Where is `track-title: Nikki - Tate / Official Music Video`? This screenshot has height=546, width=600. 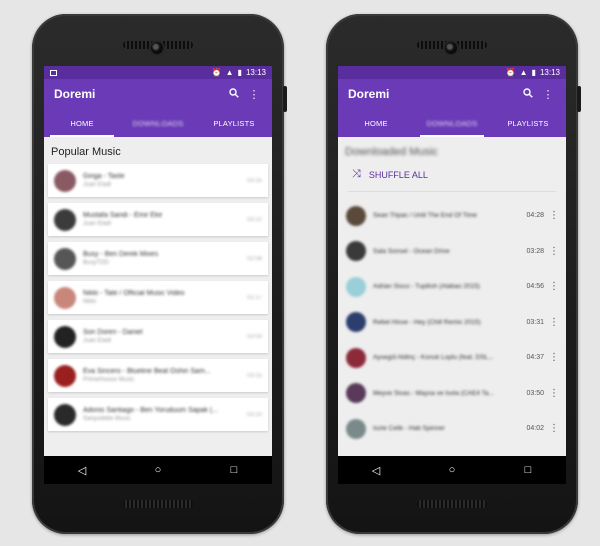
track-title: Nikki - Tate / Official Music Video is located at coordinates (134, 293).